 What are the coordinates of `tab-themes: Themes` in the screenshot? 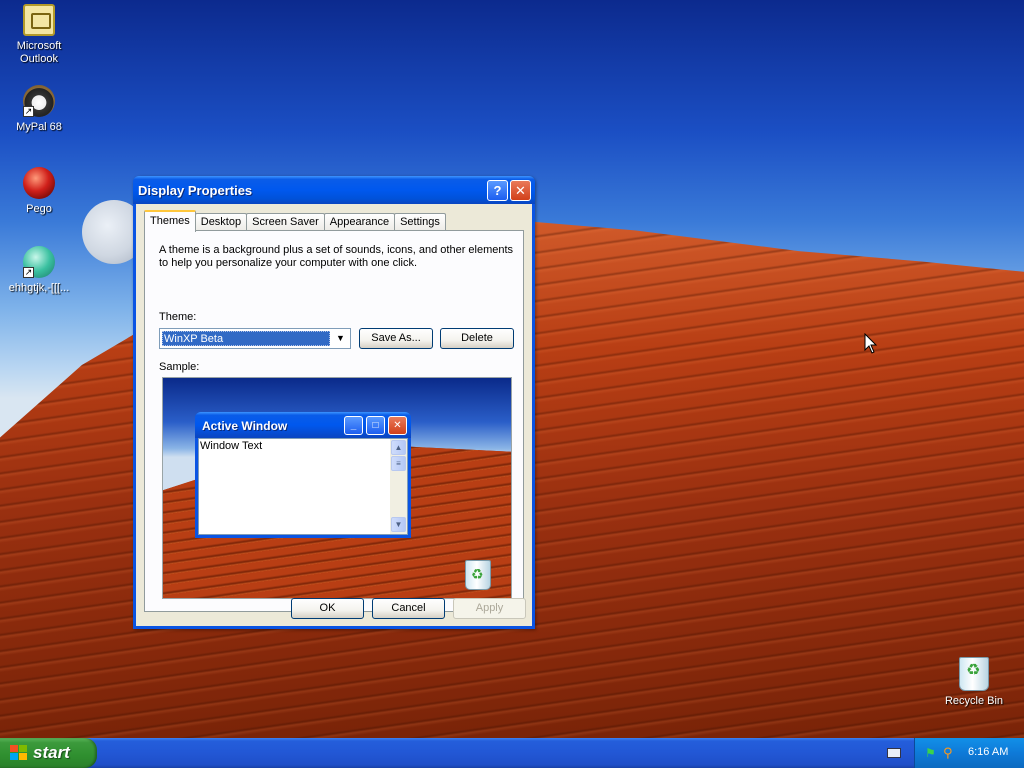 It's located at (170, 221).